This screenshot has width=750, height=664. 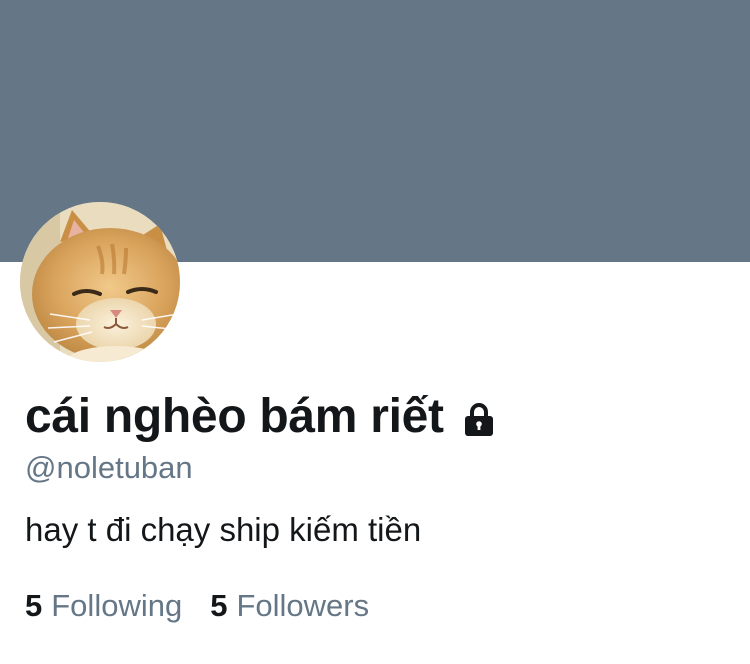 What do you see at coordinates (117, 605) in the screenshot?
I see `following-label: Following` at bounding box center [117, 605].